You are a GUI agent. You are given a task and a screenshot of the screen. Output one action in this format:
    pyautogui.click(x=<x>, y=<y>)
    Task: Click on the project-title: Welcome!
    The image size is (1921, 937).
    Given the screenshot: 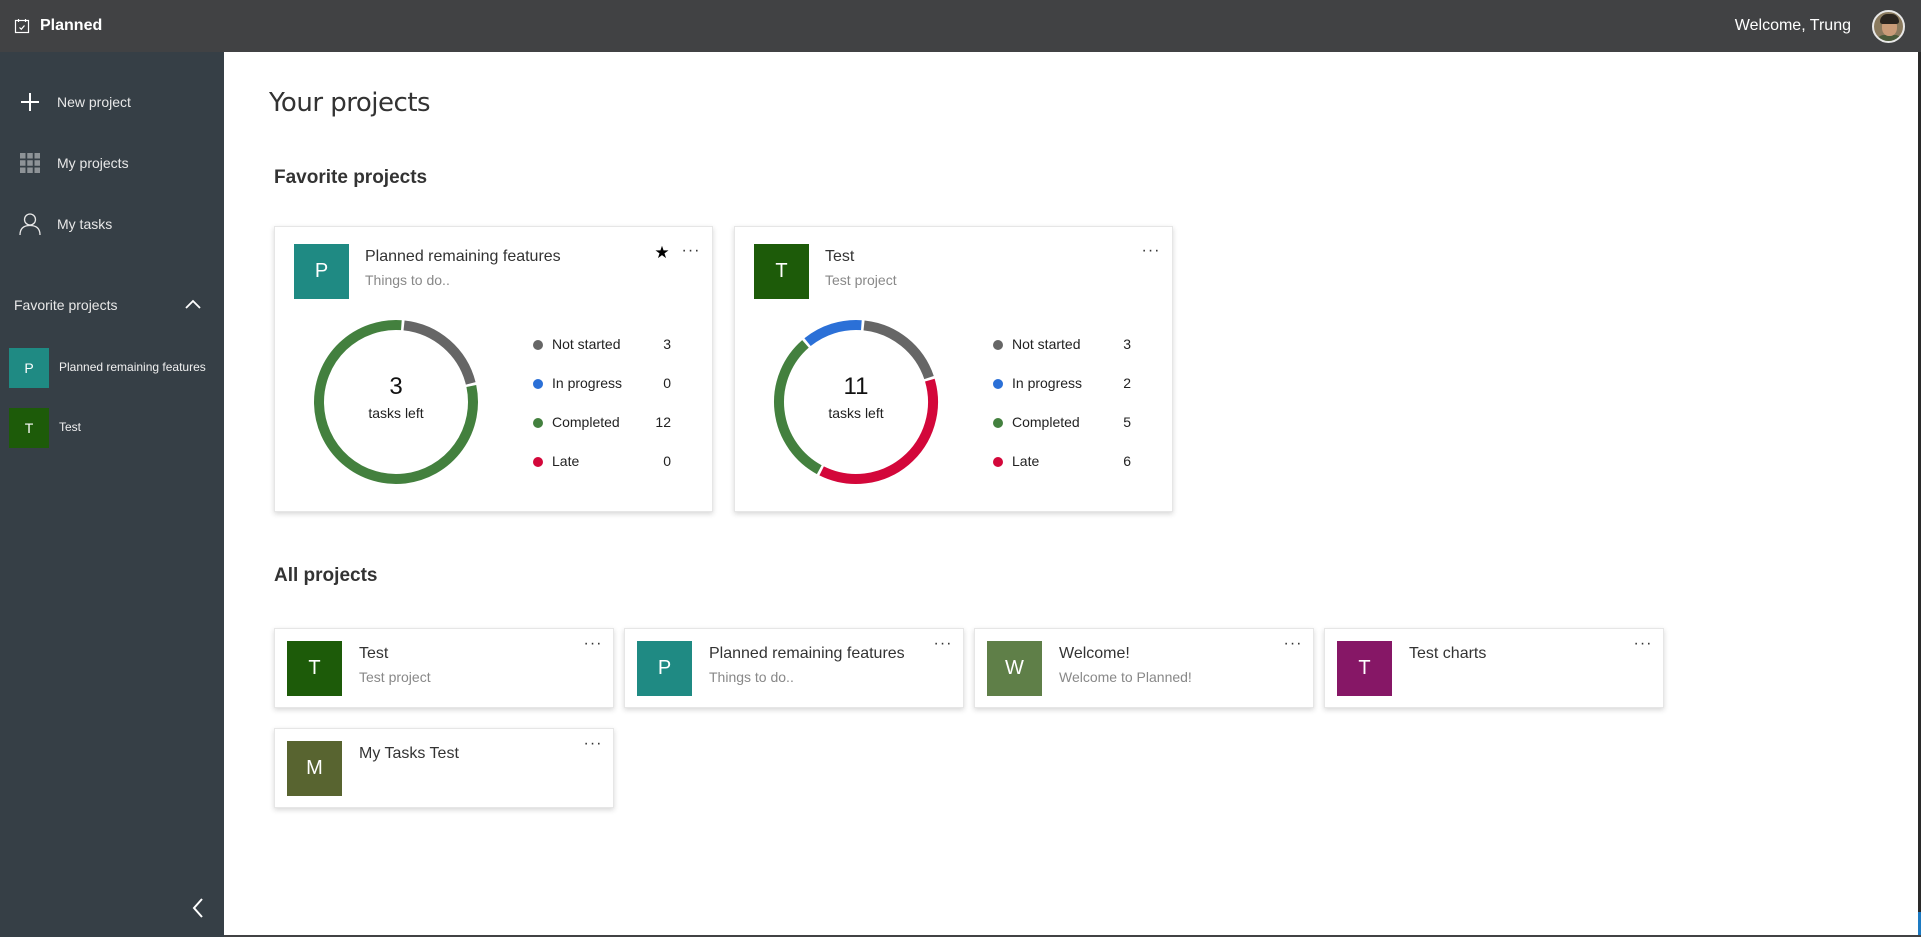 What is the action you would take?
    pyautogui.click(x=1094, y=653)
    